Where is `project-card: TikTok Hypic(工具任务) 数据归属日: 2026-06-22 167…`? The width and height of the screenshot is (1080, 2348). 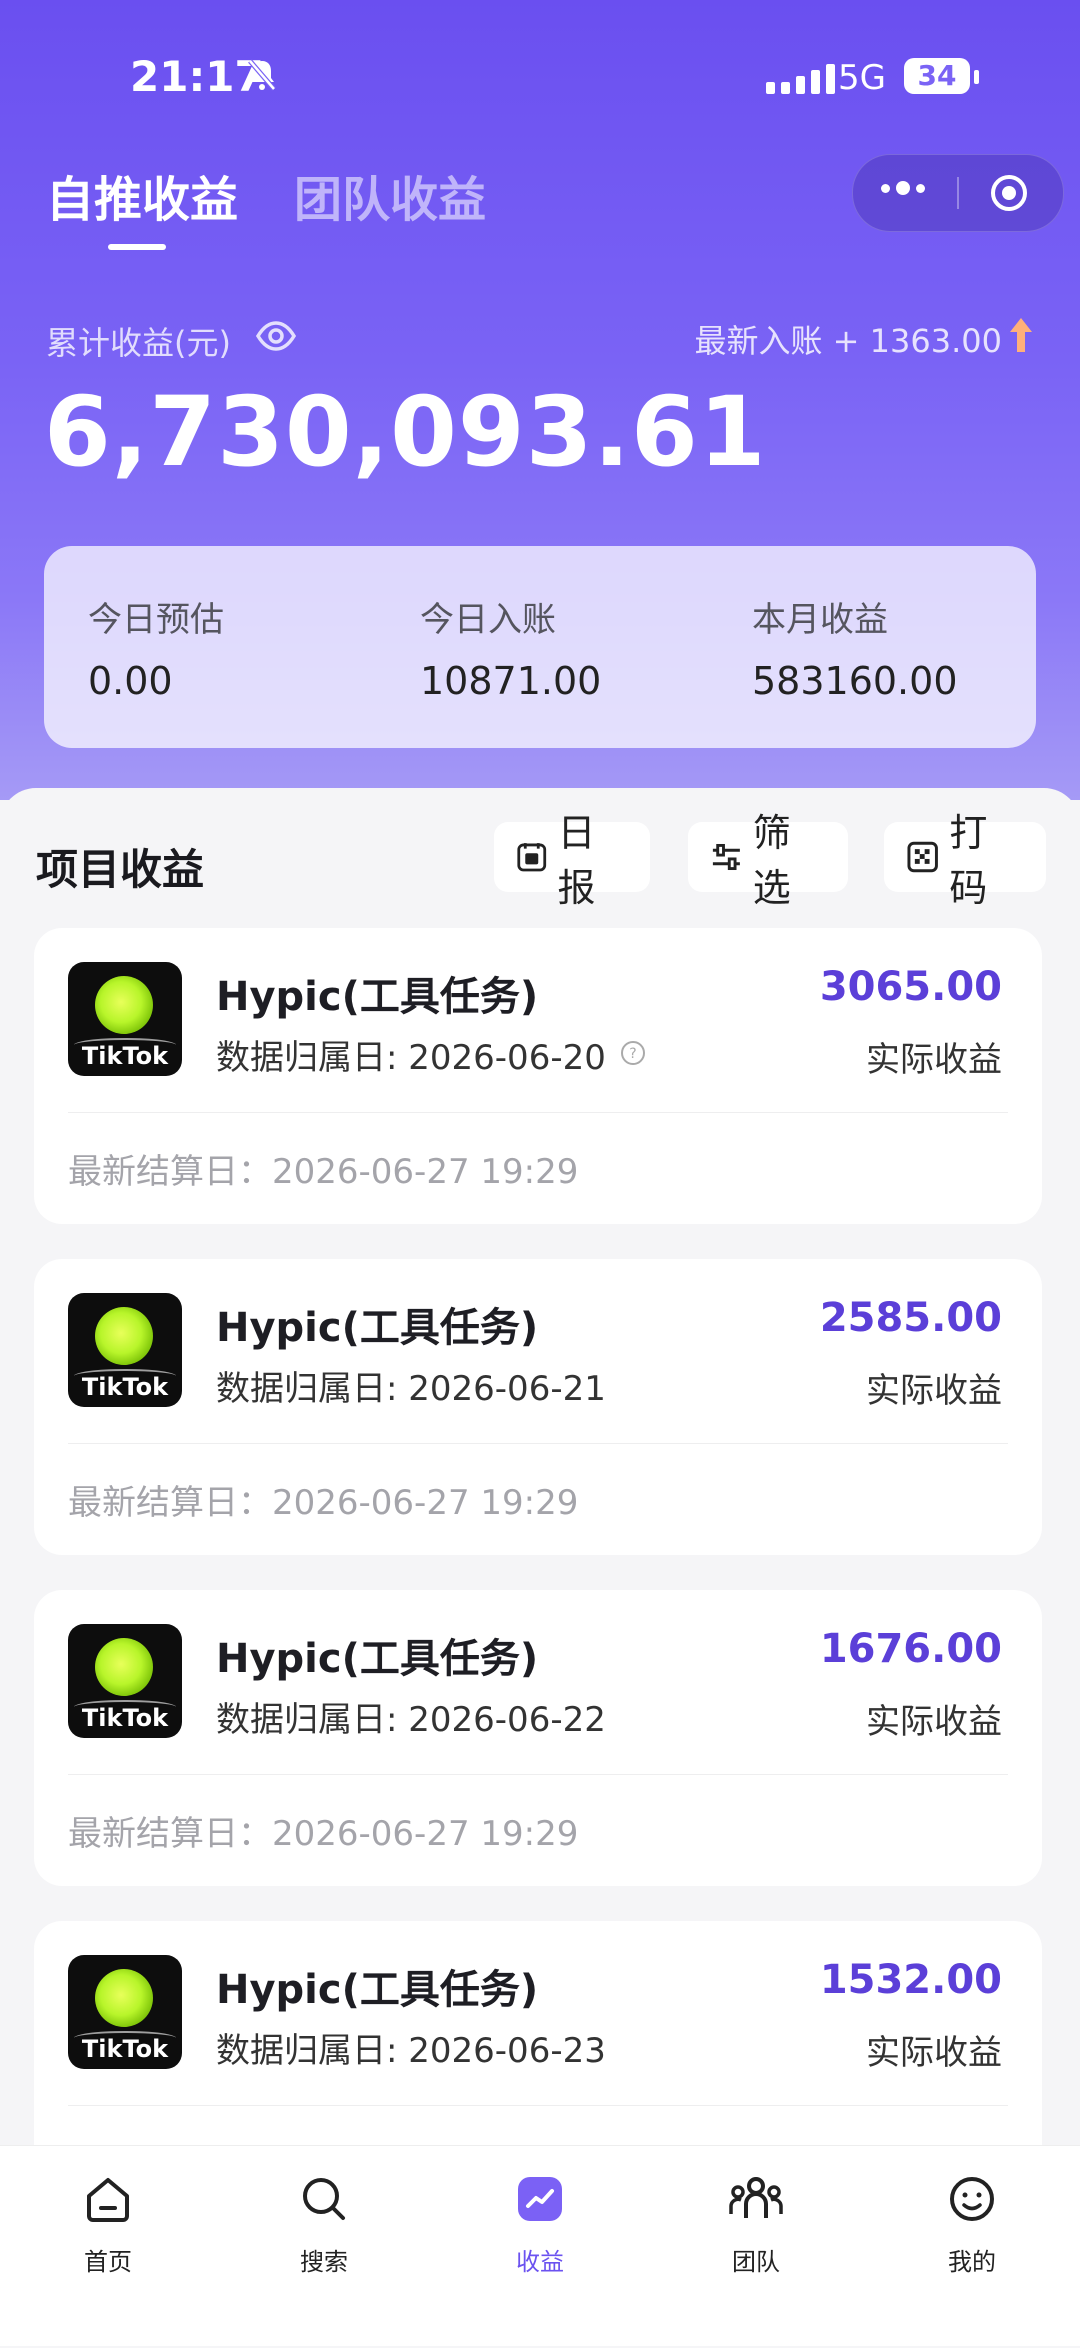
project-card: TikTok Hypic(工具任务) 数据归属日: 2026-06-22 167… is located at coordinates (538, 1738).